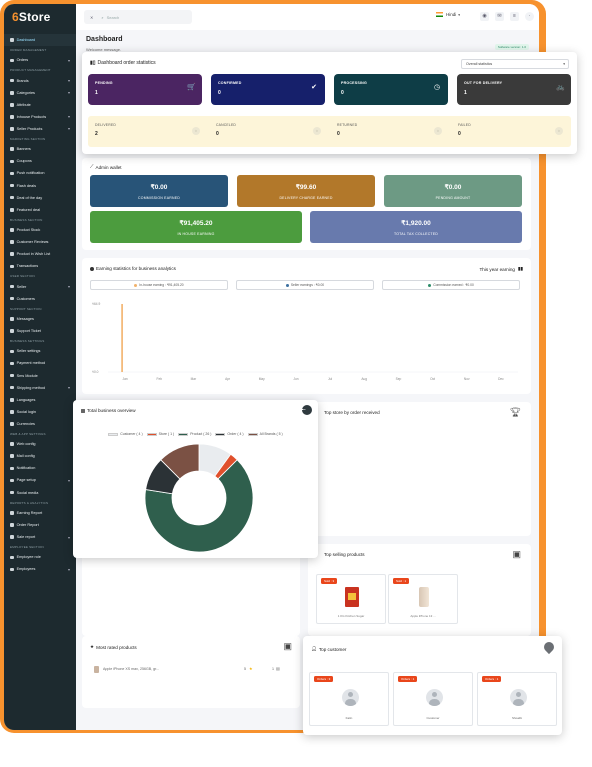  Describe the element at coordinates (40, 93) in the screenshot. I see `sidebar-item-categories: Categories ▾` at that location.